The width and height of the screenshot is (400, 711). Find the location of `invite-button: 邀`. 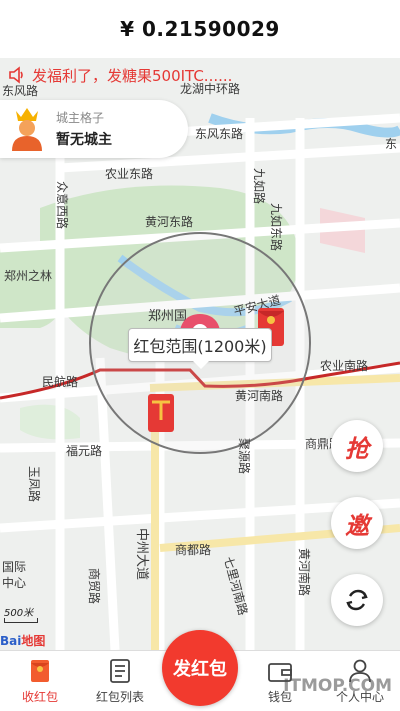

invite-button: 邀 is located at coordinates (357, 523).